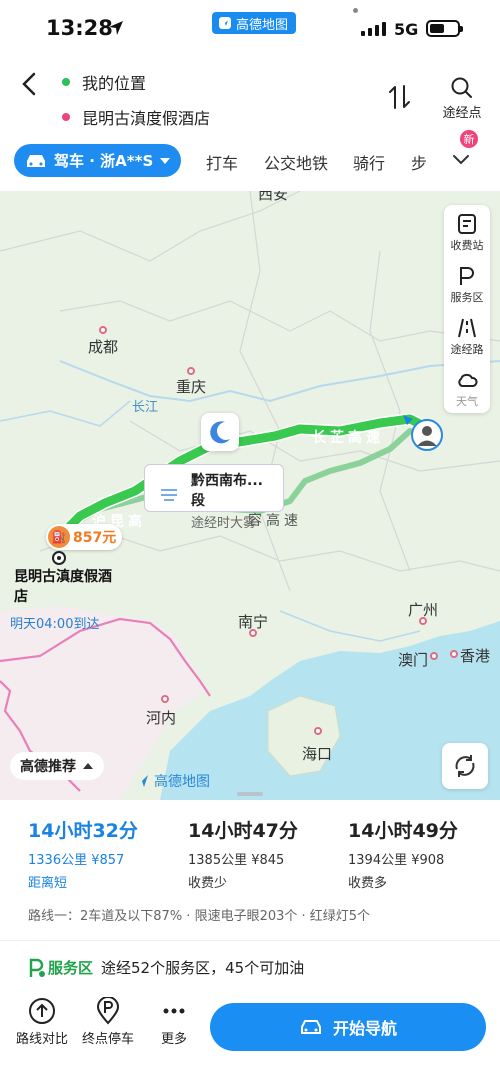  I want to click on moon-icon, so click(220, 432).